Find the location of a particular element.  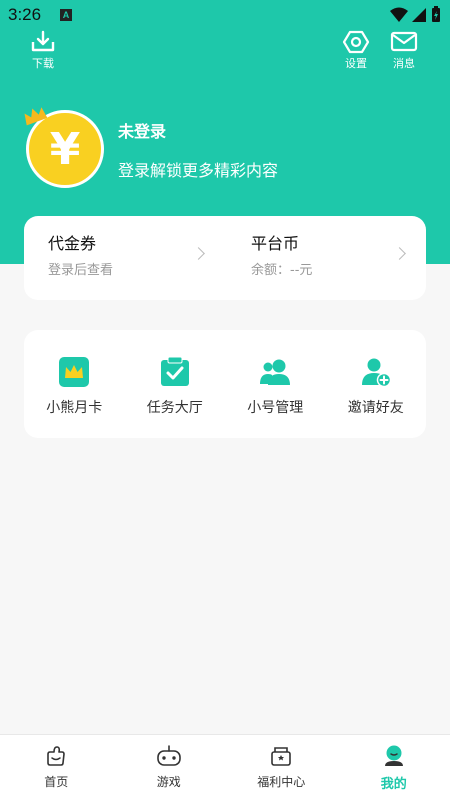

gear-icon is located at coordinates (356, 42).